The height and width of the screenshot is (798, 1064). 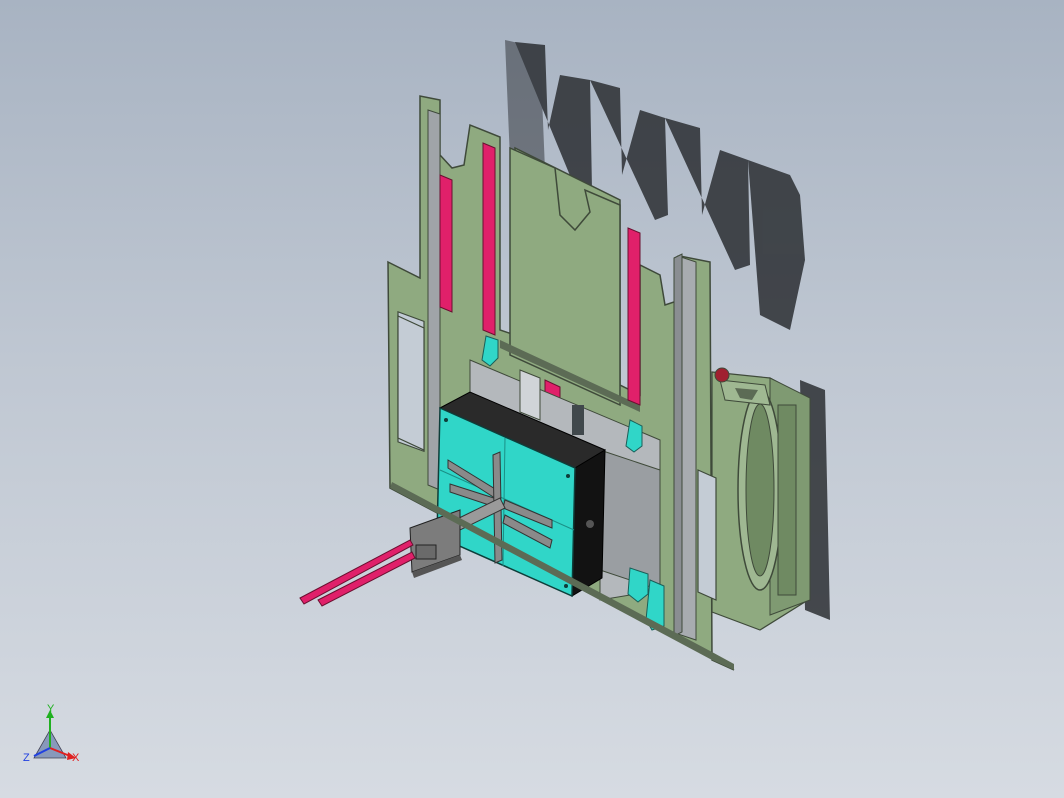 I want to click on triad-z-label: Z, so click(x=26, y=758).